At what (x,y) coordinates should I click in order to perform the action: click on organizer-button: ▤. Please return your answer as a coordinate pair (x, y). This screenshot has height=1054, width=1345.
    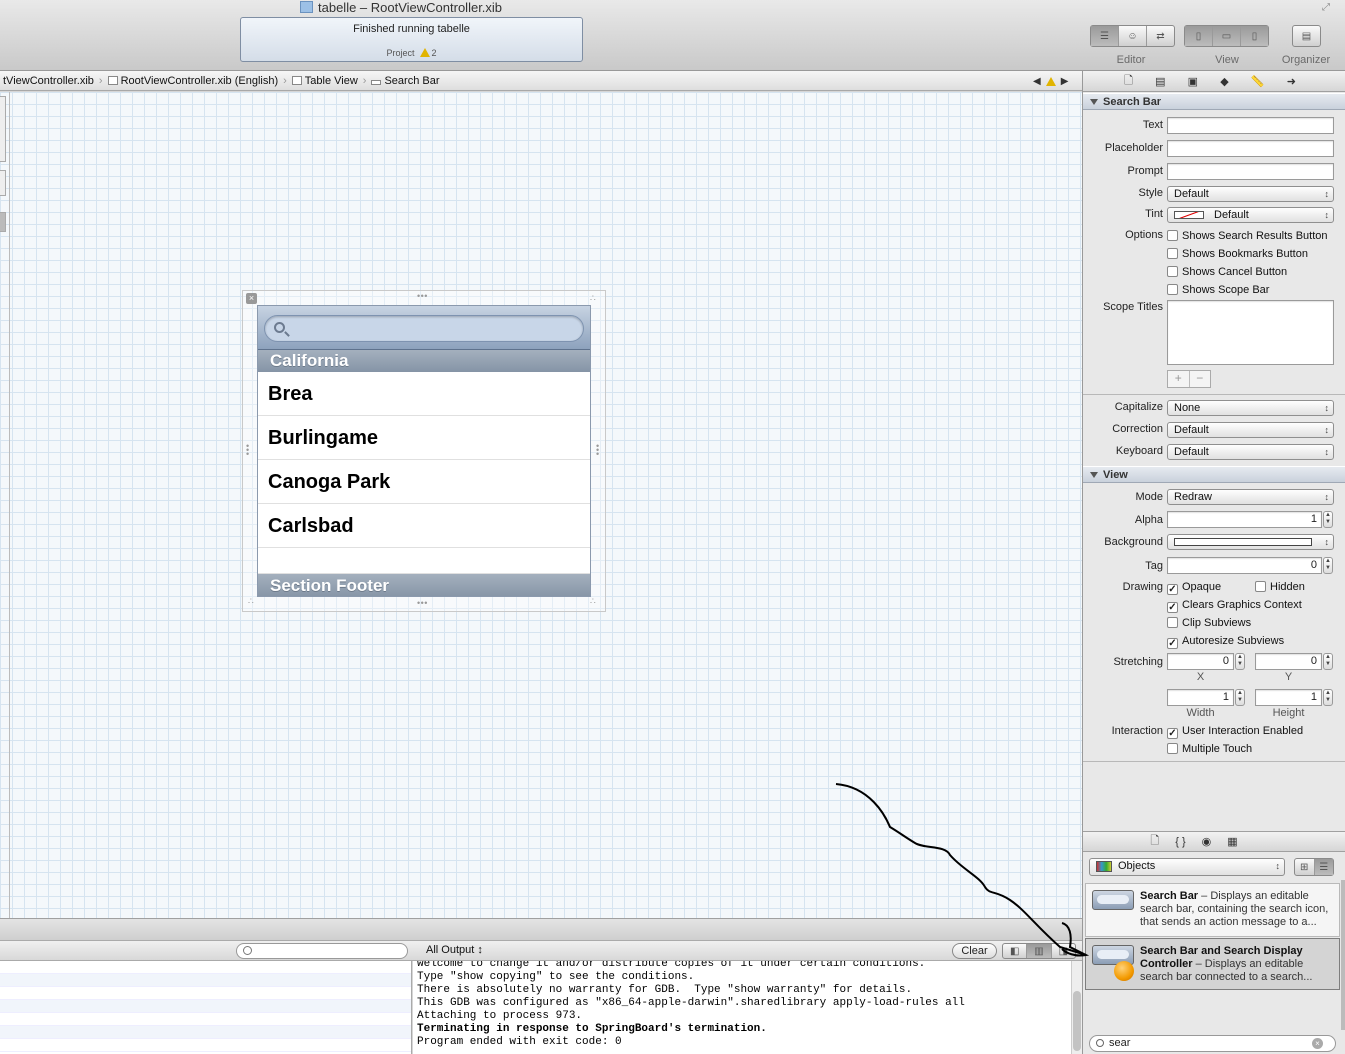
    Looking at the image, I should click on (1306, 36).